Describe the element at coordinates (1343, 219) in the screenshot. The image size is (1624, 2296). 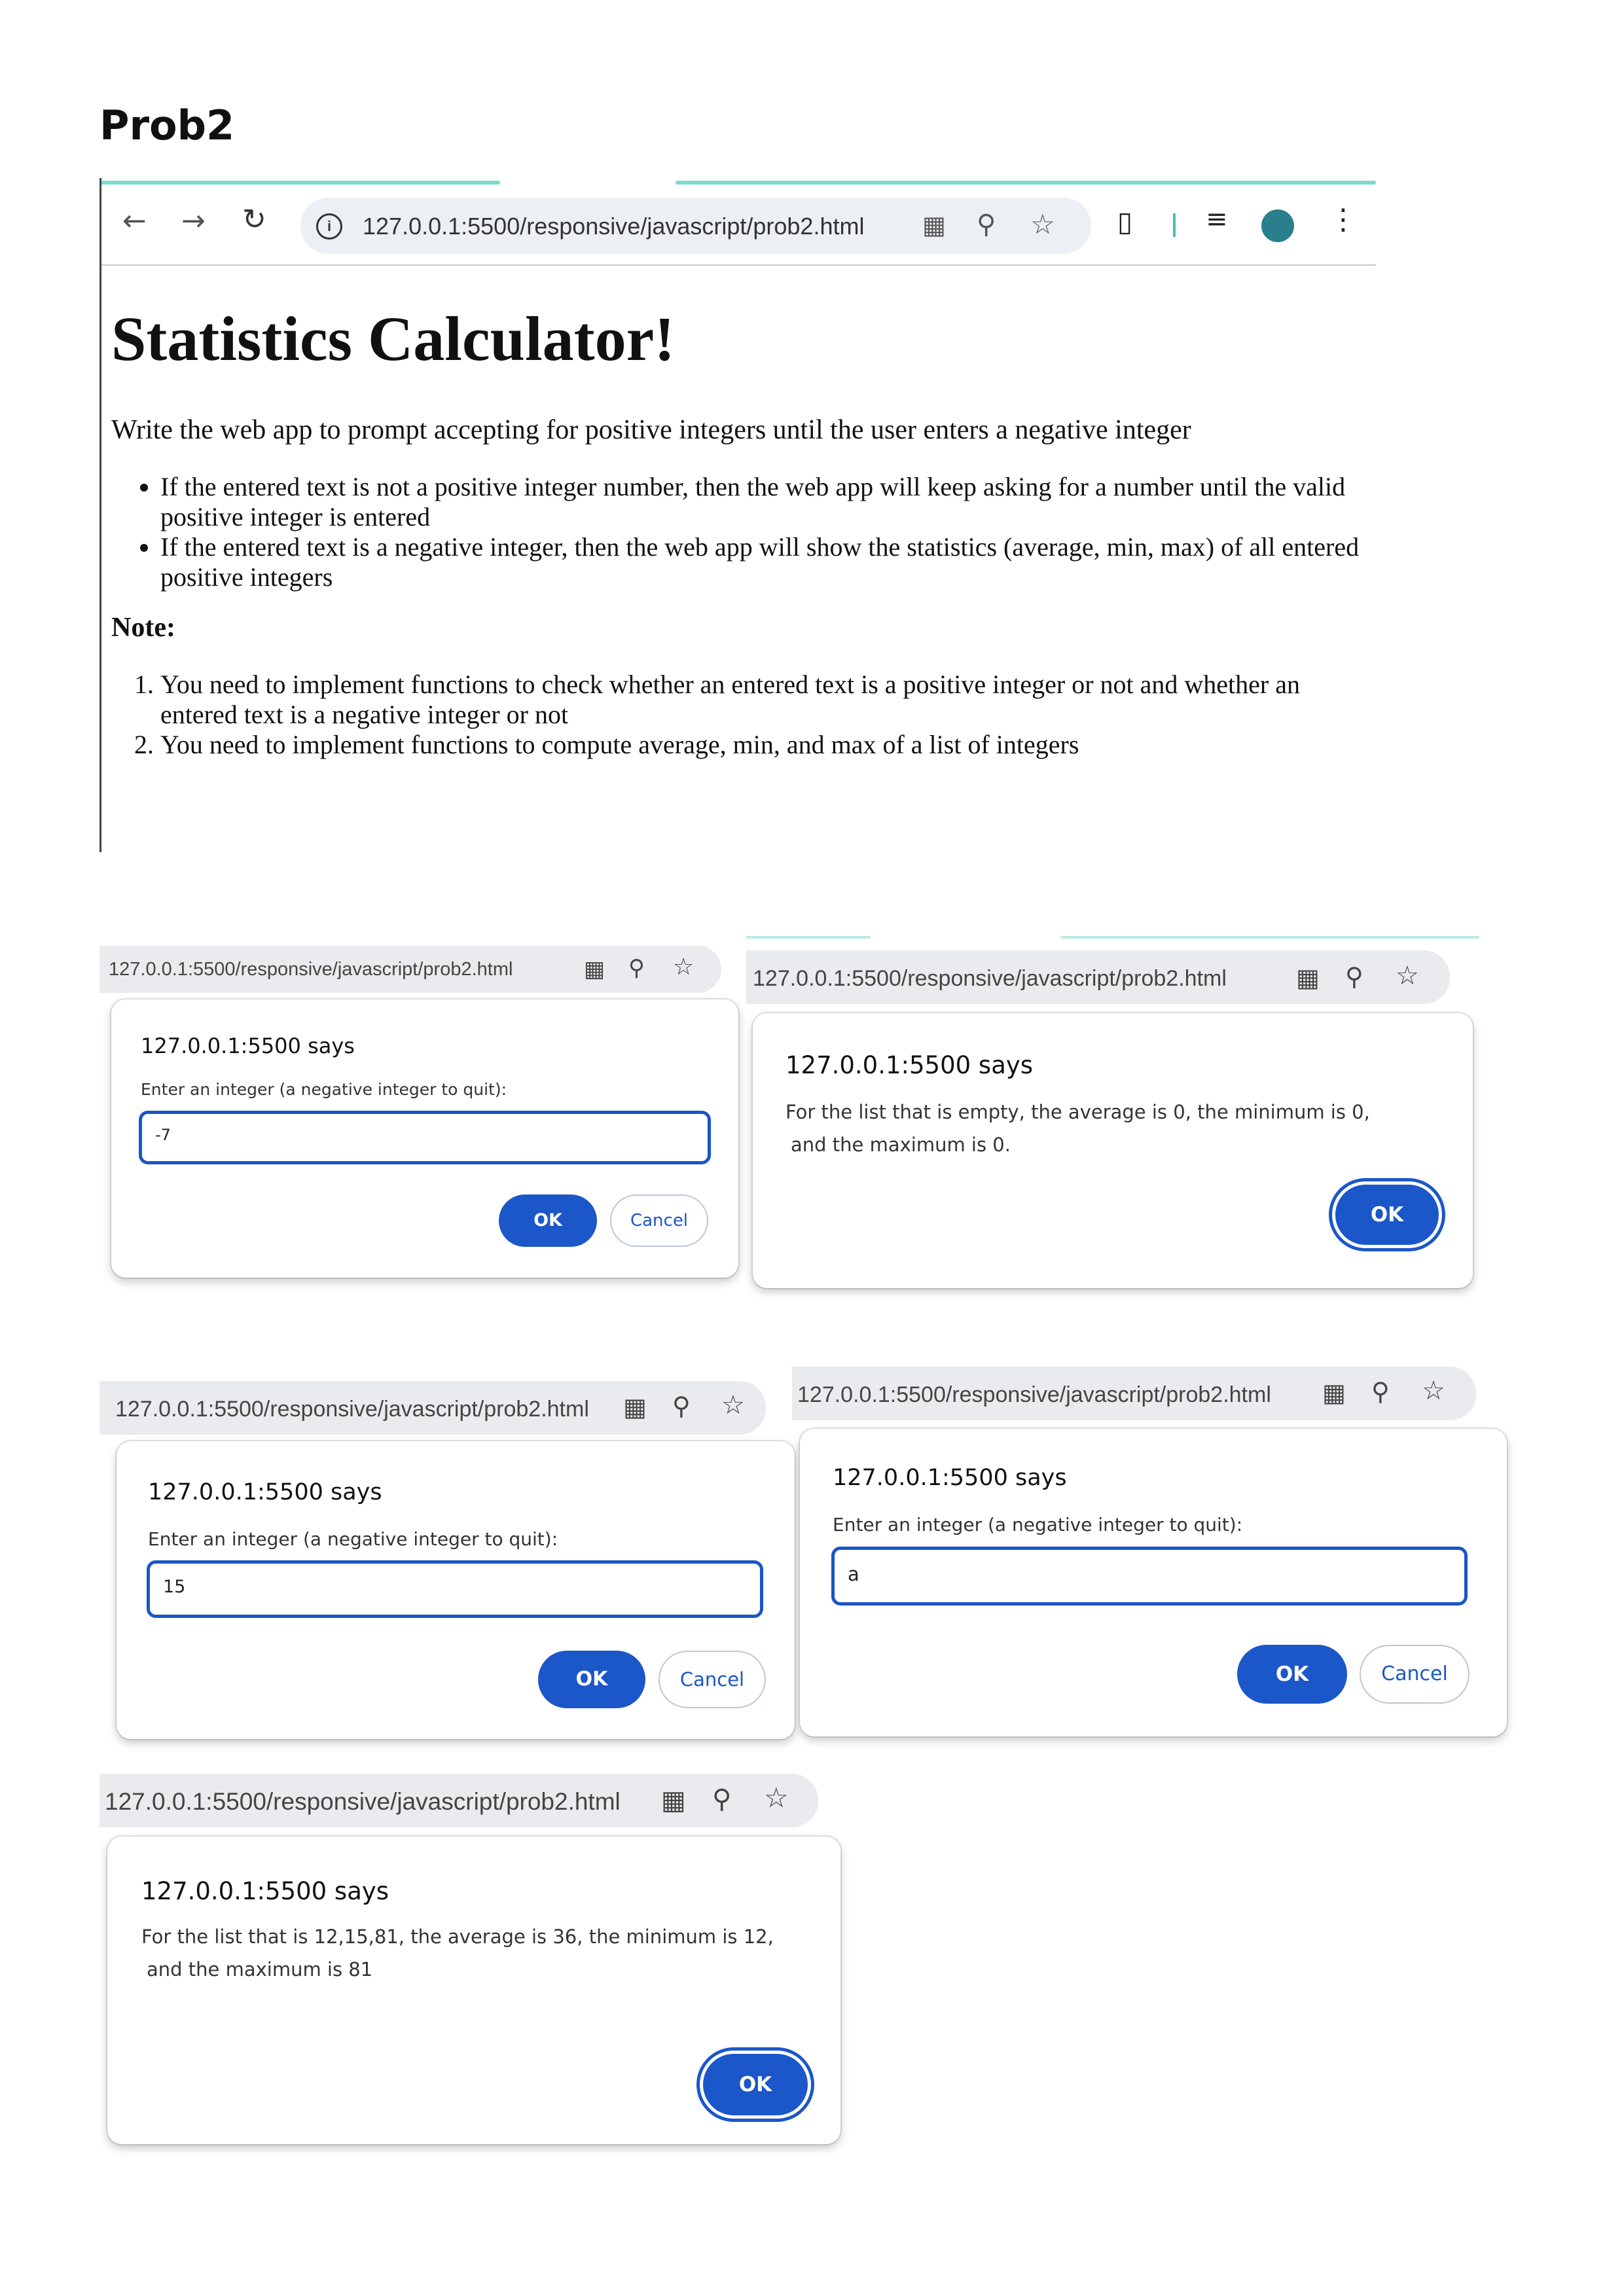
I see `more-menu-icon: ⋮` at that location.